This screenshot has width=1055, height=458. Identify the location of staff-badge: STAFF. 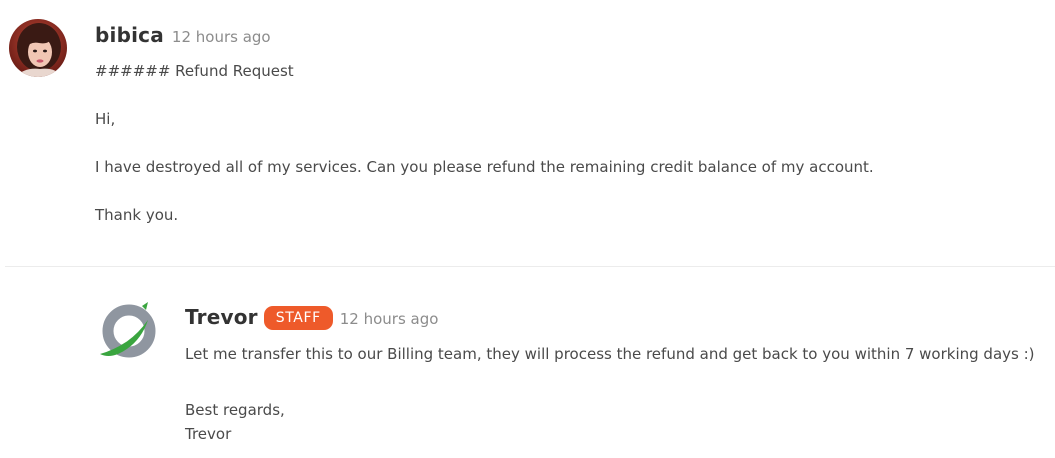
(298, 318).